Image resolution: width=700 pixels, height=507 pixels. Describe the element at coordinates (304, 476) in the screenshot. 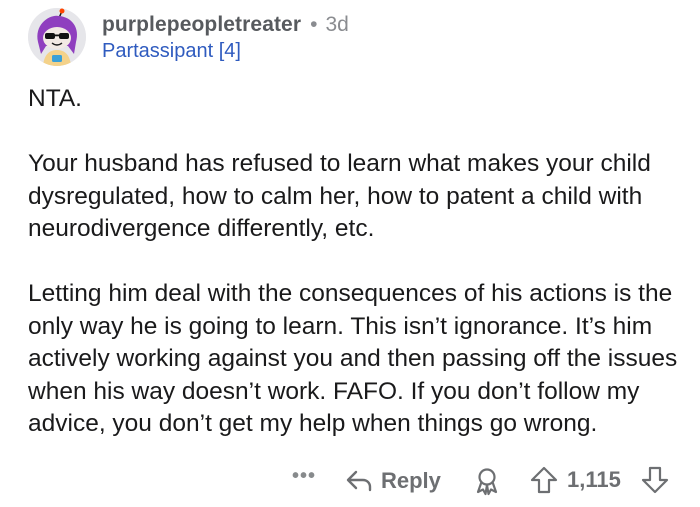

I see `more-options-button: •••` at that location.